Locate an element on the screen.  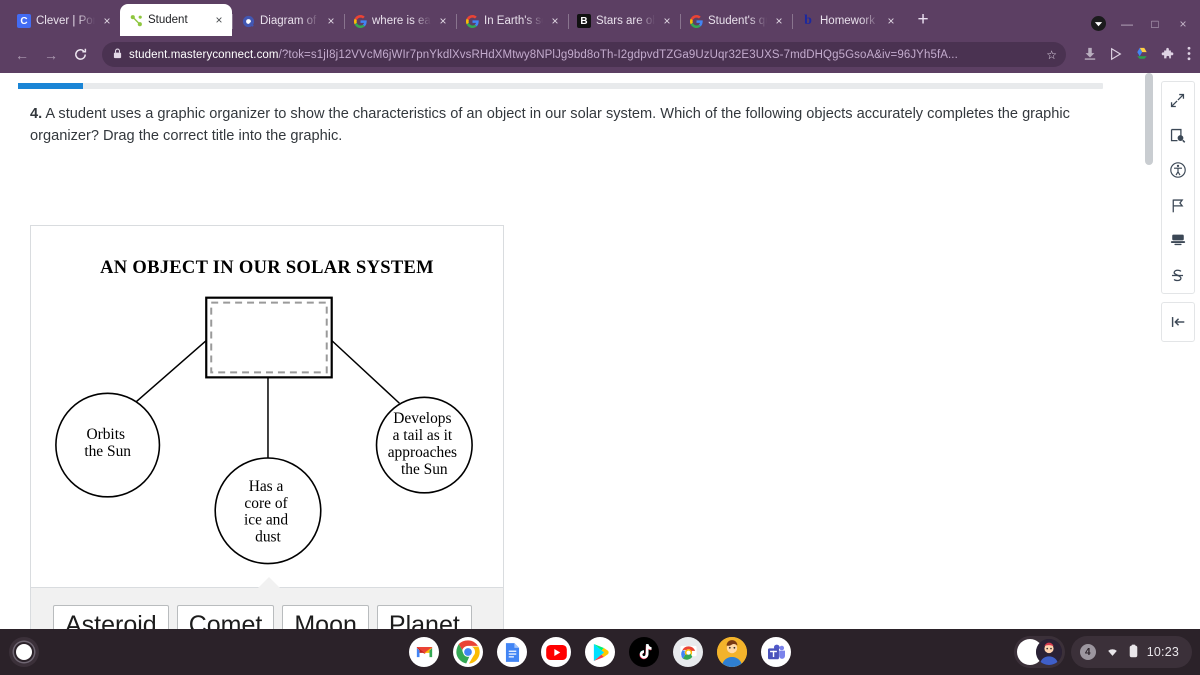
system-shelf: 4 10:23 is located at coordinates (600, 652).